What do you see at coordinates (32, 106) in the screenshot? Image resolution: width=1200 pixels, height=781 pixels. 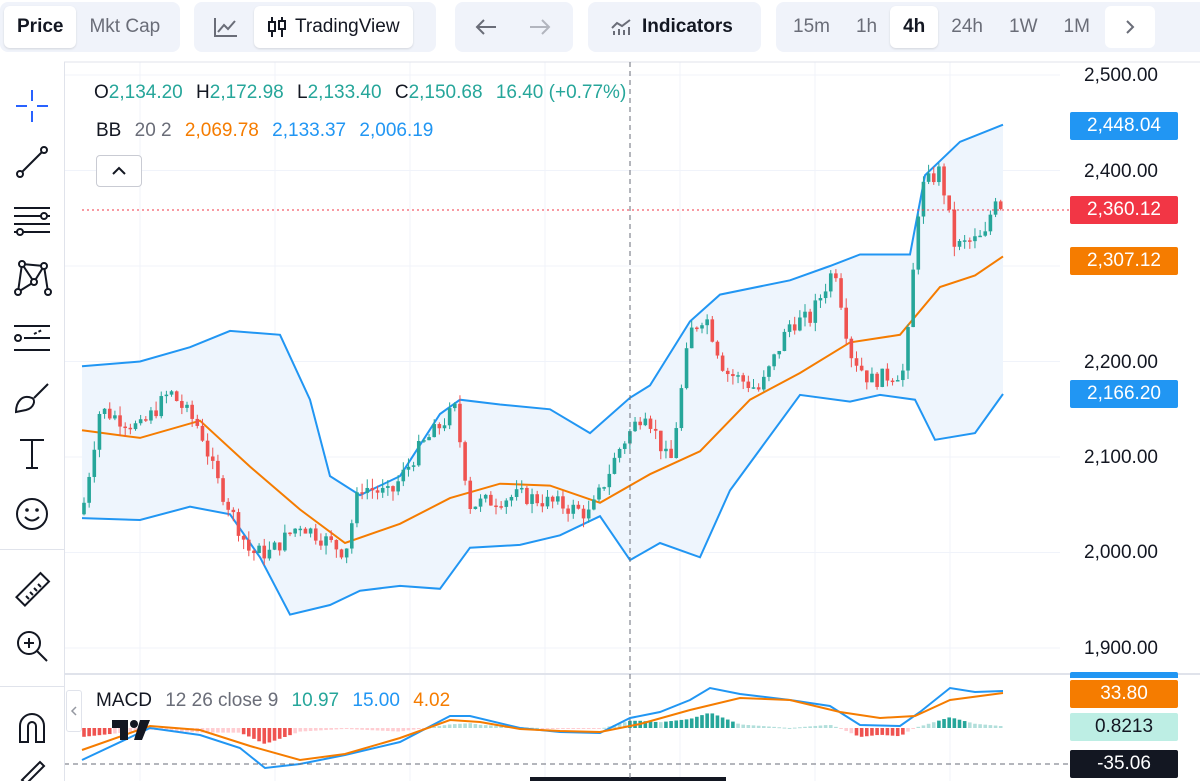 I see `crosshair-tool` at bounding box center [32, 106].